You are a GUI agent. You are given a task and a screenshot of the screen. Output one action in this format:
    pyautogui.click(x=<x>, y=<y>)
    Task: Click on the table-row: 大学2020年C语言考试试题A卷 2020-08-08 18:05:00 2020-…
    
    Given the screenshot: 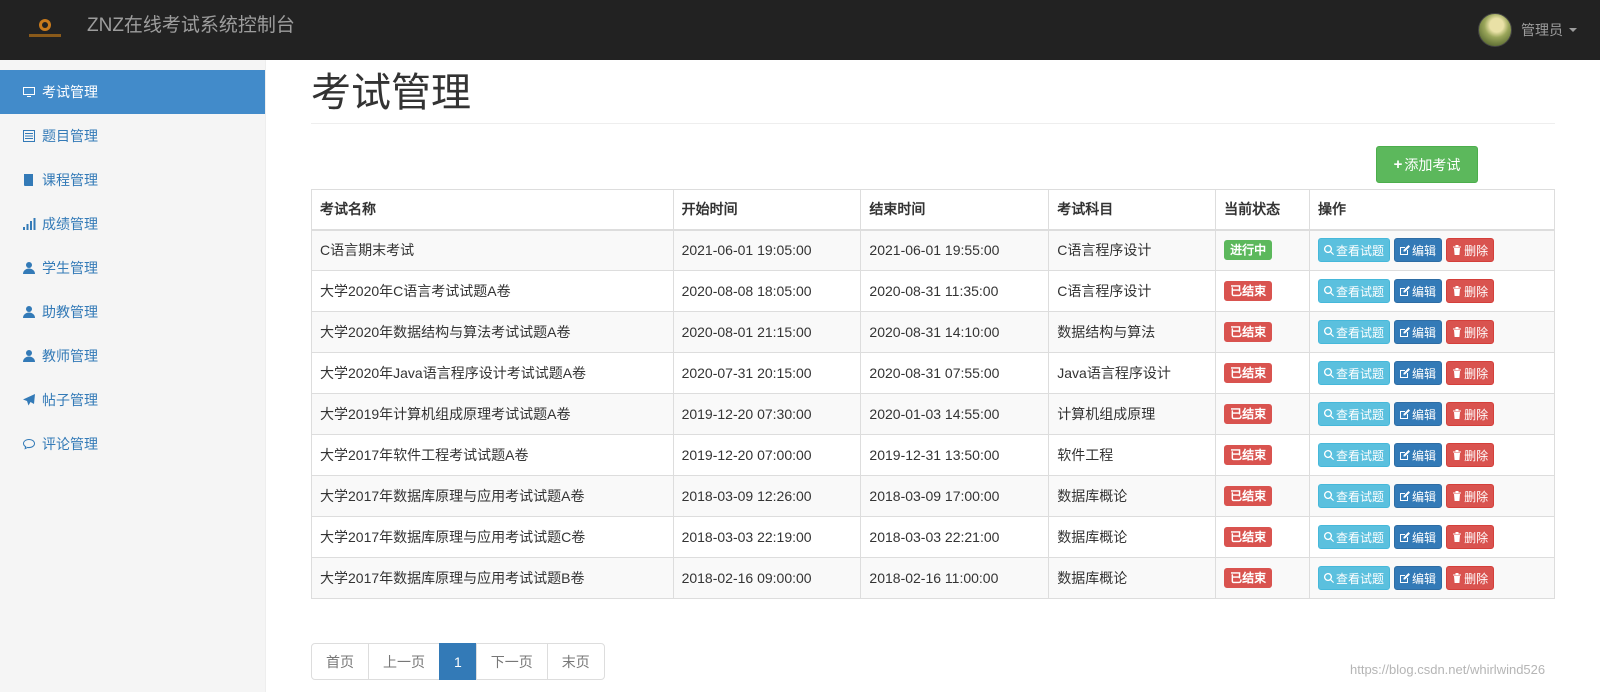 What is the action you would take?
    pyautogui.click(x=933, y=291)
    